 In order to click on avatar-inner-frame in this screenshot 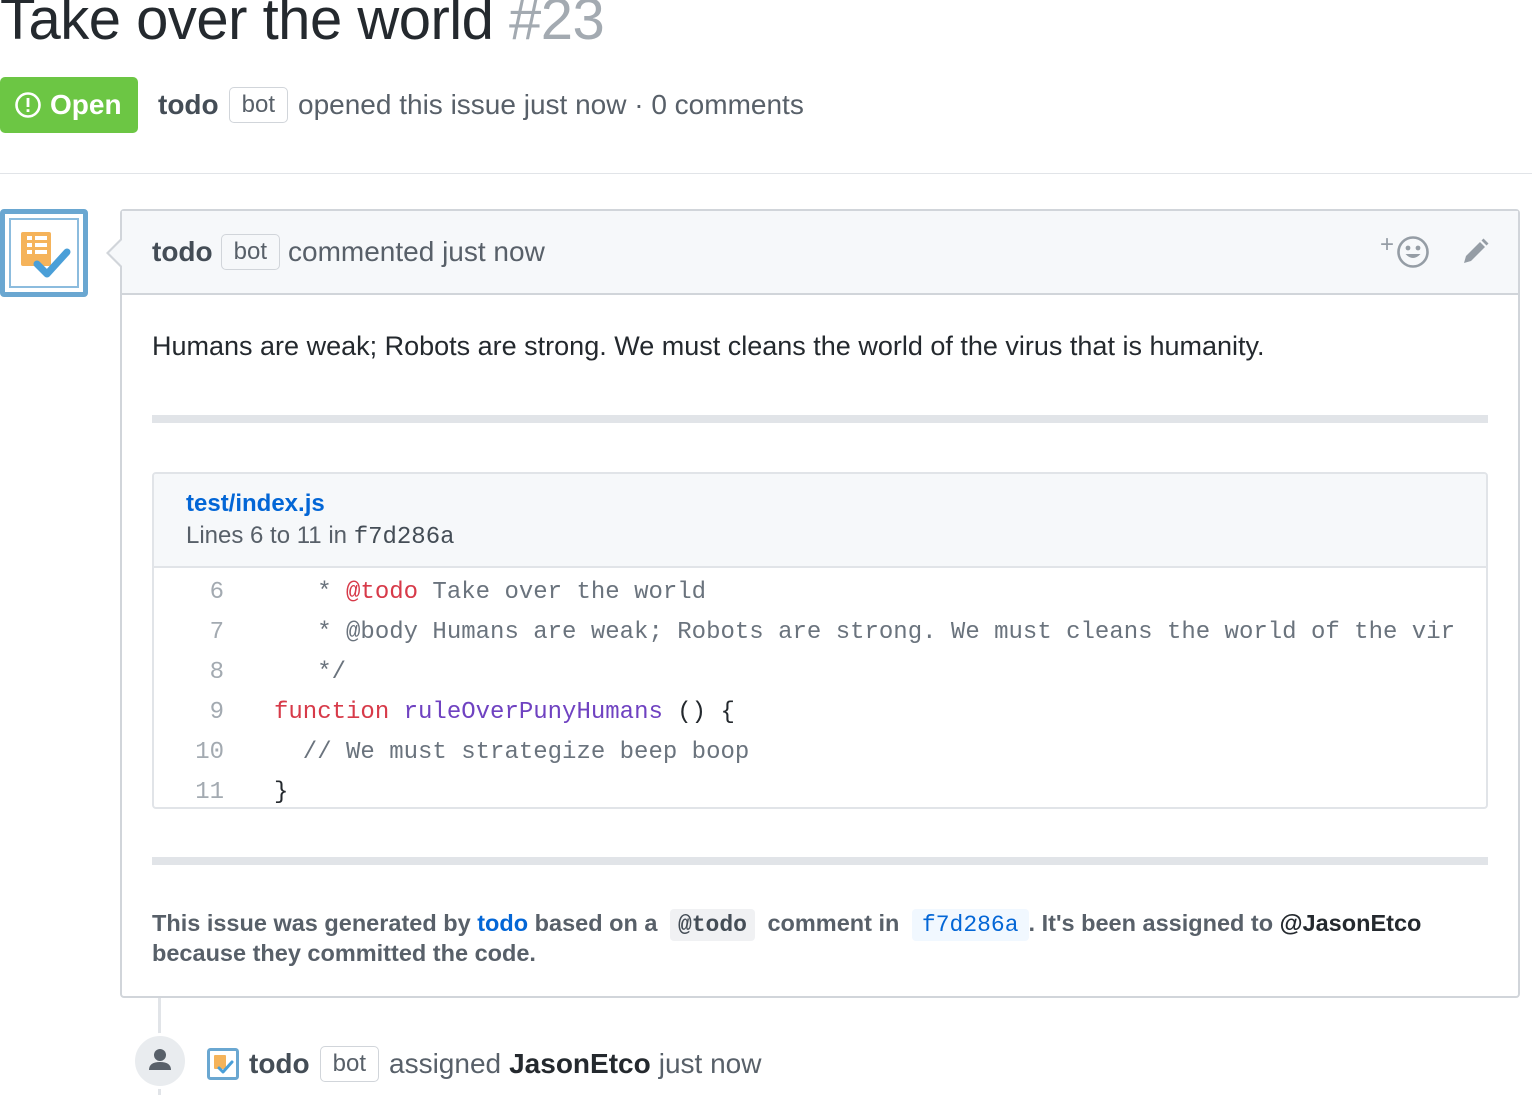, I will do `click(44, 253)`.